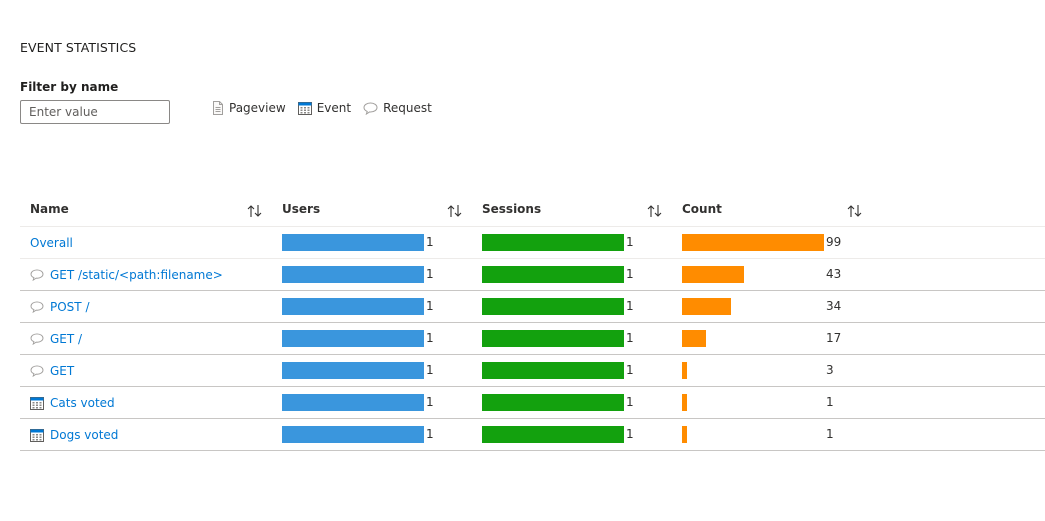 This screenshot has height=521, width=1045. Describe the element at coordinates (70, 306) in the screenshot. I see `row-name-label: POST /` at that location.